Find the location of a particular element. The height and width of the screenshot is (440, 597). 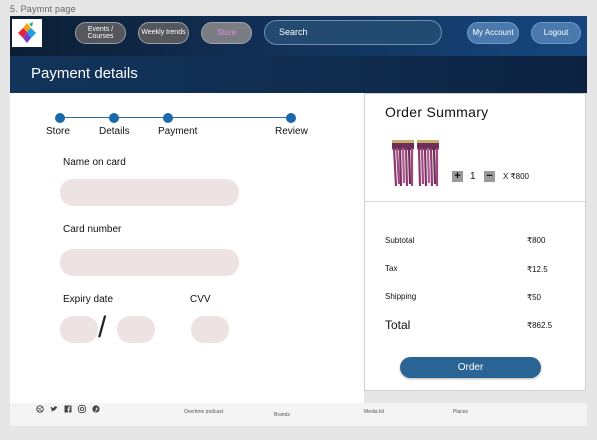

my-account-button: My Account is located at coordinates (493, 33).